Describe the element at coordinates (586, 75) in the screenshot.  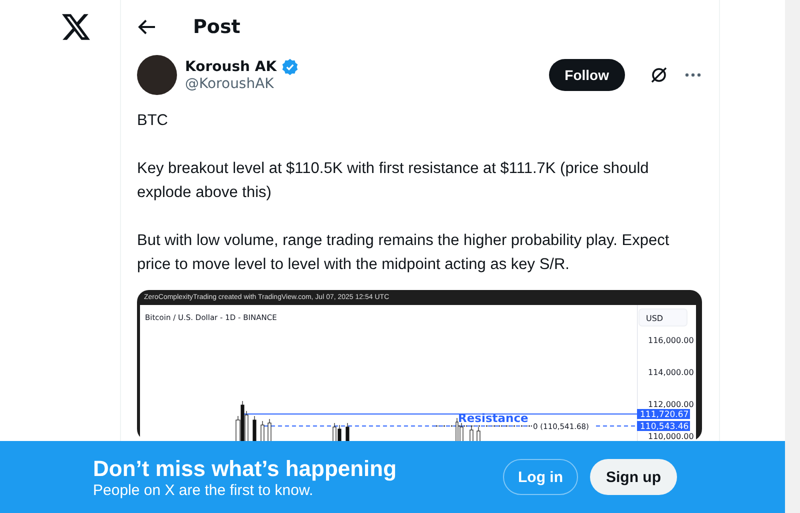
I see `follow-button: Follow` at that location.